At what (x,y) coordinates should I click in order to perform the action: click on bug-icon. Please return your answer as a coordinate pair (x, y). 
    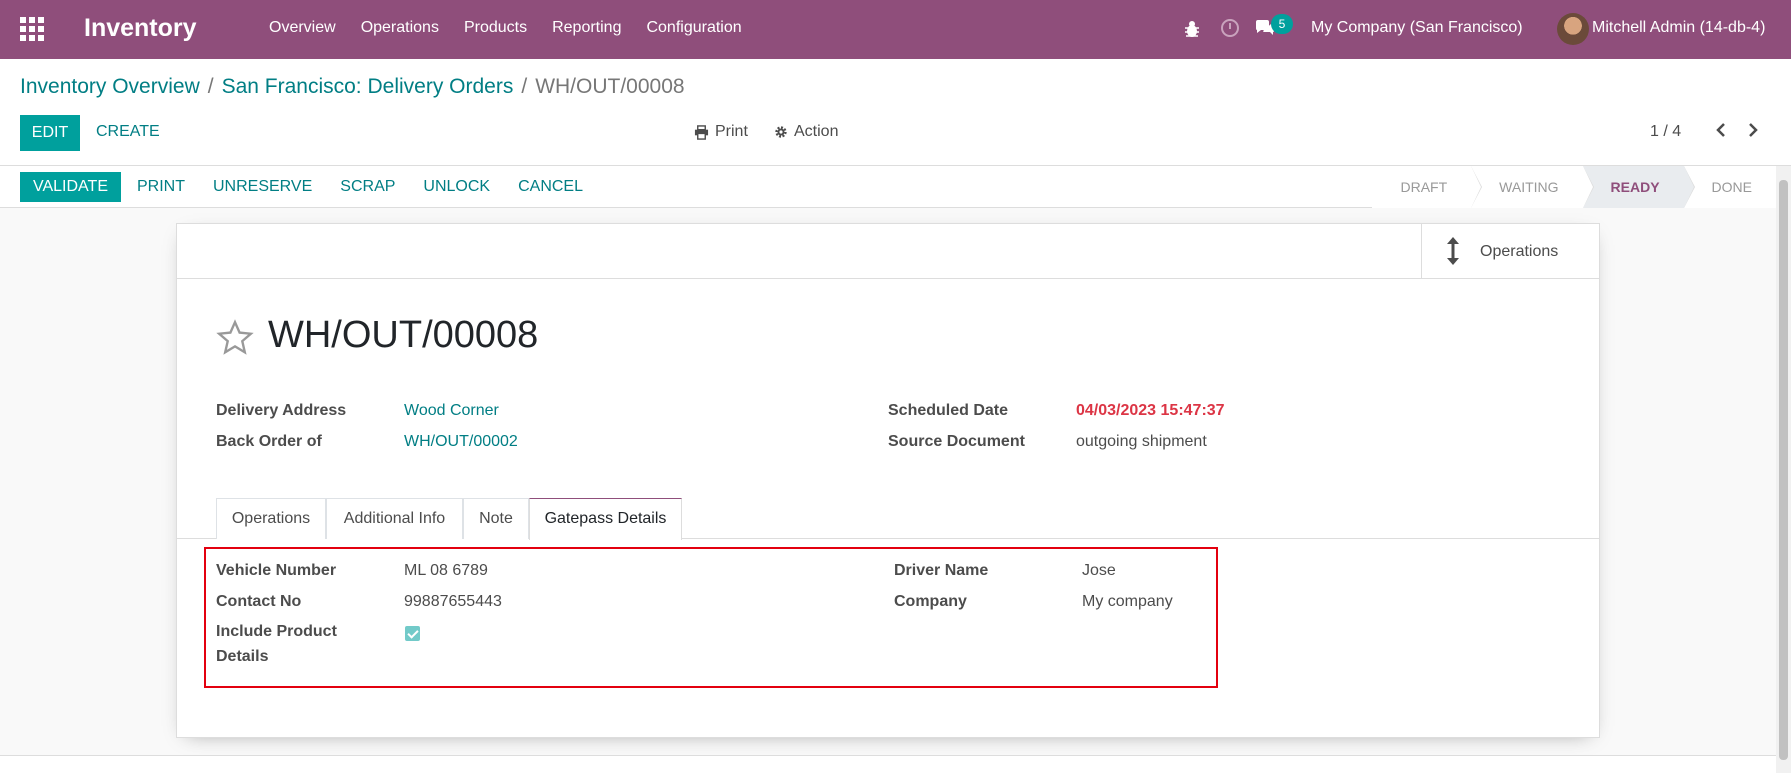
    Looking at the image, I should click on (1192, 29).